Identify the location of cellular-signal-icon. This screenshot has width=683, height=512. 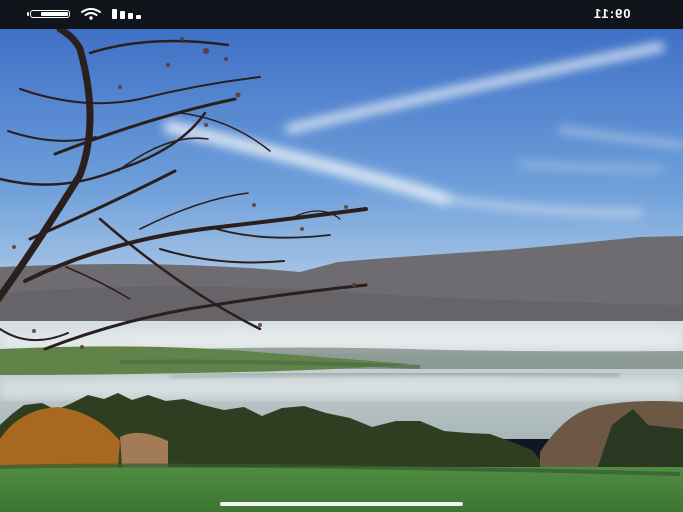
(126, 14).